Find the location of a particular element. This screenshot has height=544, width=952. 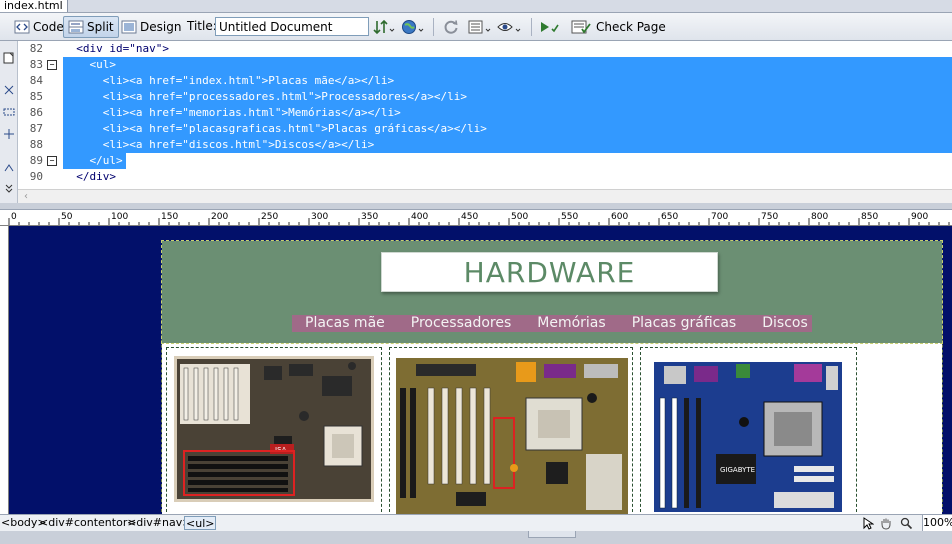

tag-ul: <ul> is located at coordinates (200, 523).